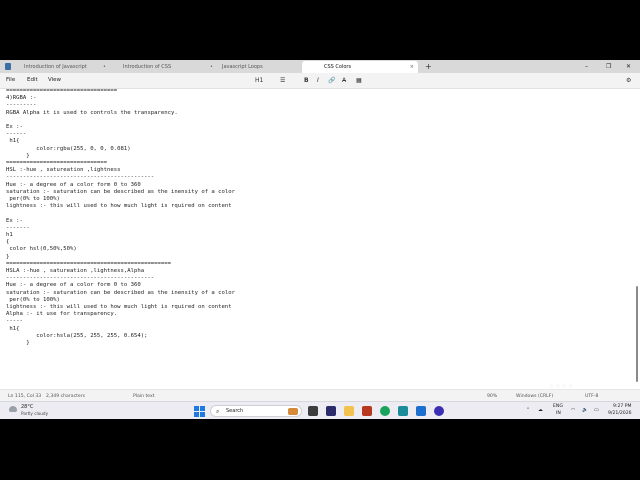 The width and height of the screenshot is (640, 480). Describe the element at coordinates (147, 67) in the screenshot. I see `tab-label: Introduction of CSS` at that location.